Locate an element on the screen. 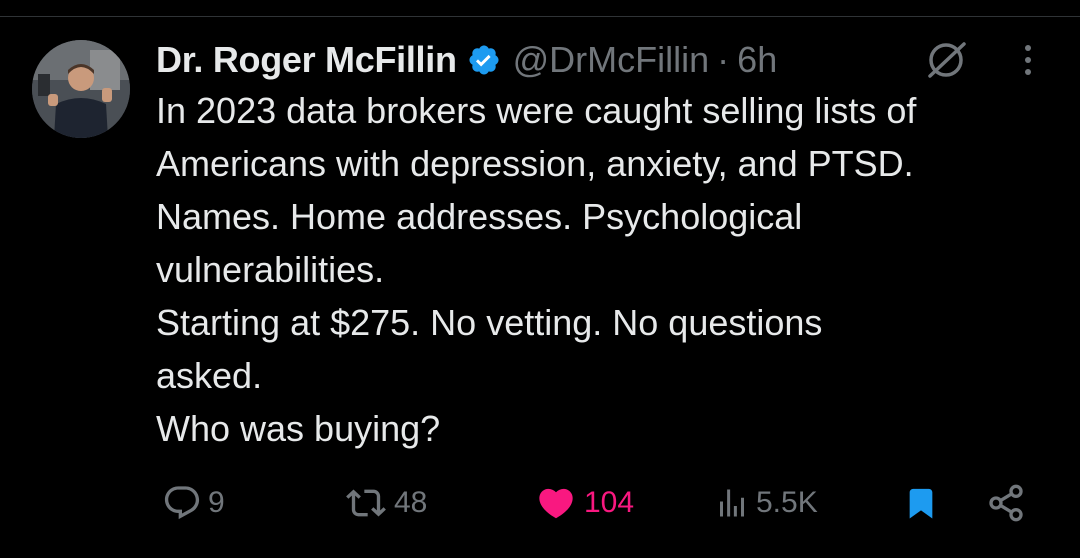 This screenshot has height=558, width=1080. like-button: 104 is located at coordinates (584, 503).